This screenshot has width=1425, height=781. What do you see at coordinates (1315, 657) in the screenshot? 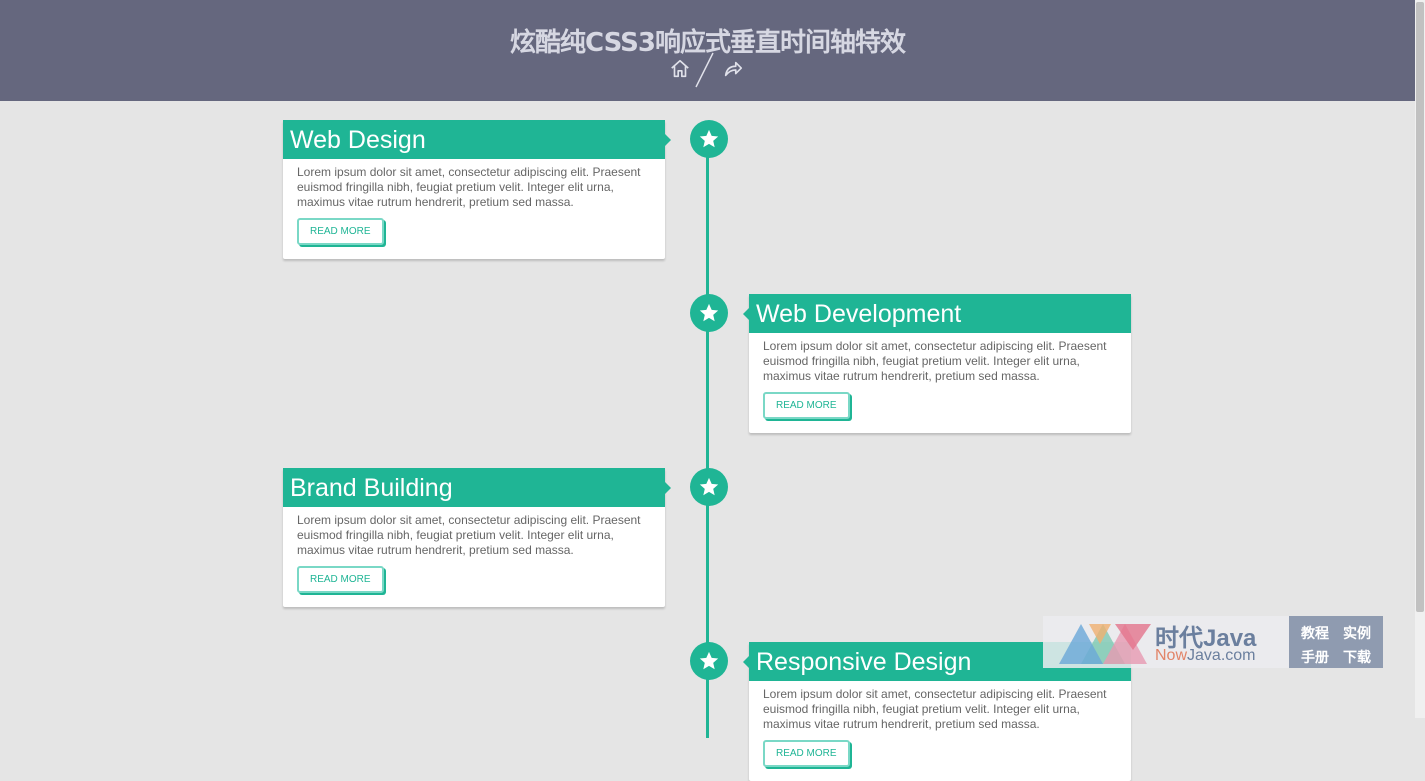
I see `watermark-link-manual: 手册` at bounding box center [1315, 657].